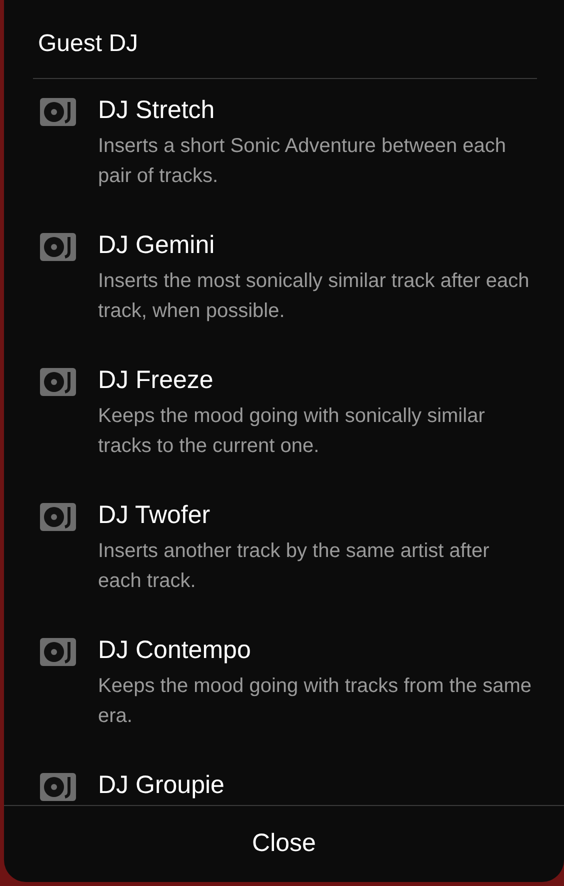 The width and height of the screenshot is (564, 886). What do you see at coordinates (314, 296) in the screenshot?
I see `dj-description: Inserts the most sonically similar track after each track, when possible.` at bounding box center [314, 296].